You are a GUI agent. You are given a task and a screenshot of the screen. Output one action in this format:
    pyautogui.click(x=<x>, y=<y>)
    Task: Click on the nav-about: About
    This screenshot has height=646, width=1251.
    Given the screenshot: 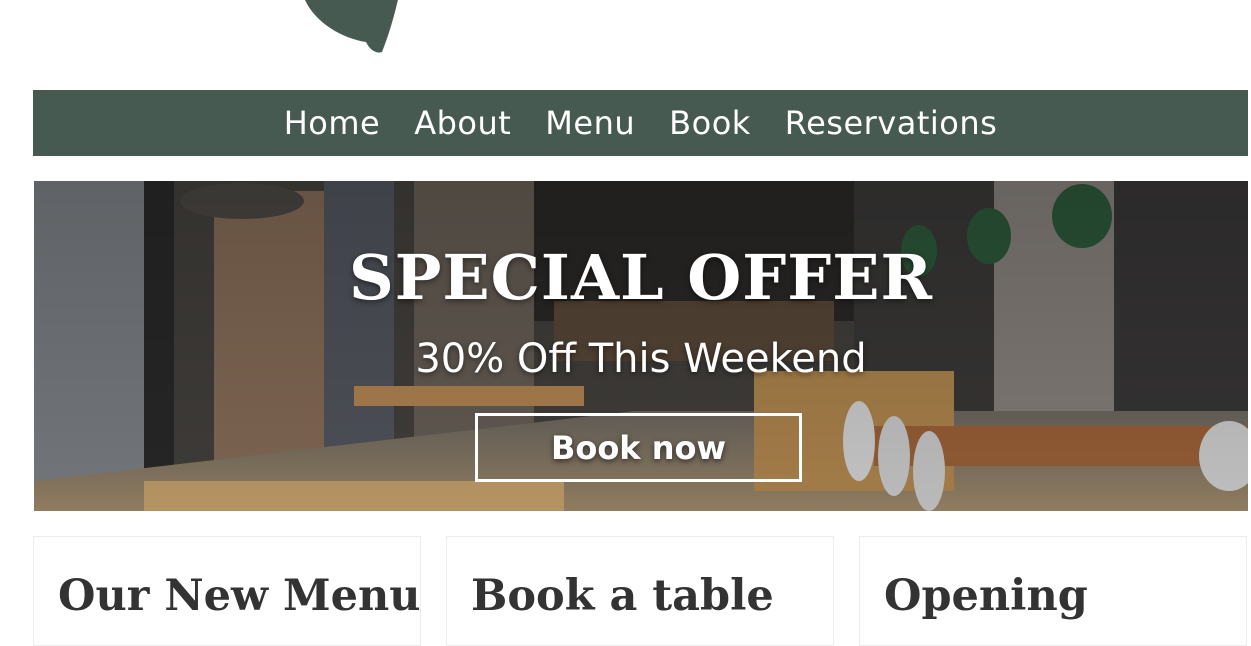 What is the action you would take?
    pyautogui.click(x=462, y=123)
    